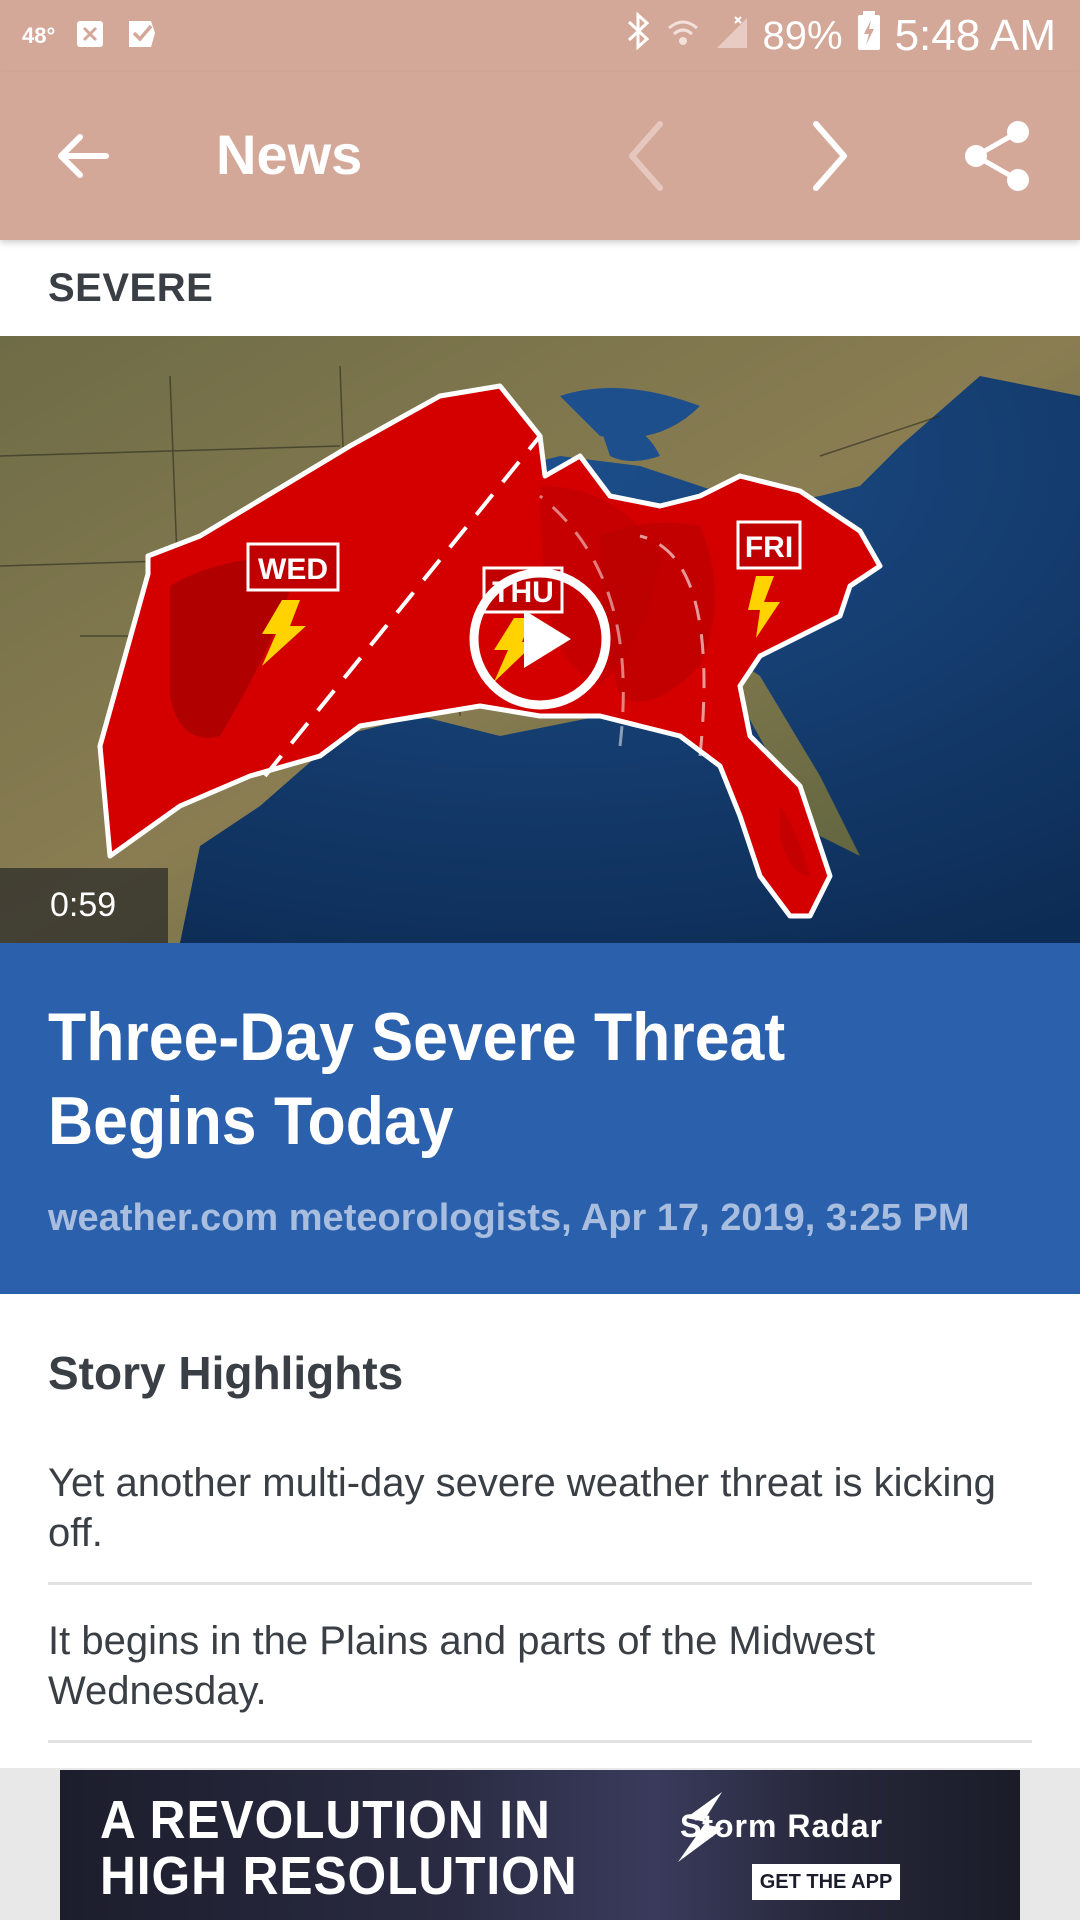  I want to click on chevron-left-icon, so click(646, 156).